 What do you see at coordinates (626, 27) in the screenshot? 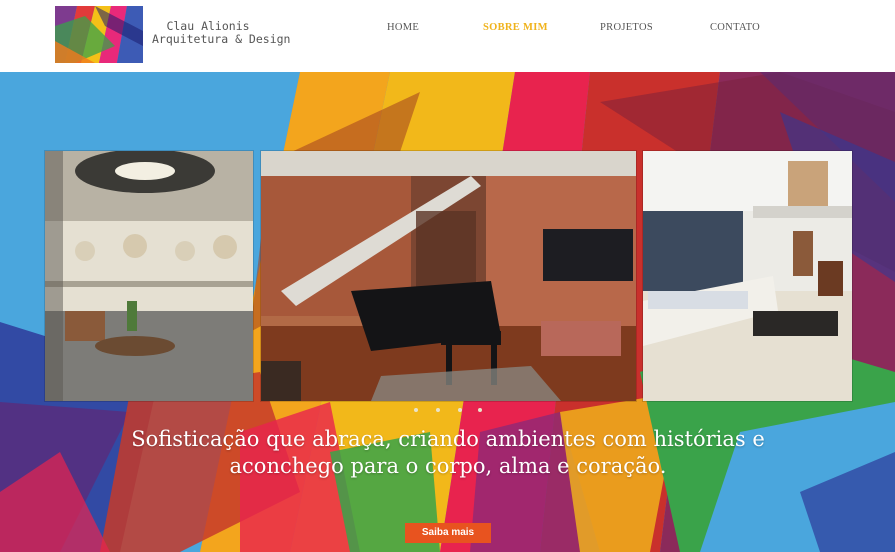
I see `nav-item-projetos: PROJETOS` at bounding box center [626, 27].